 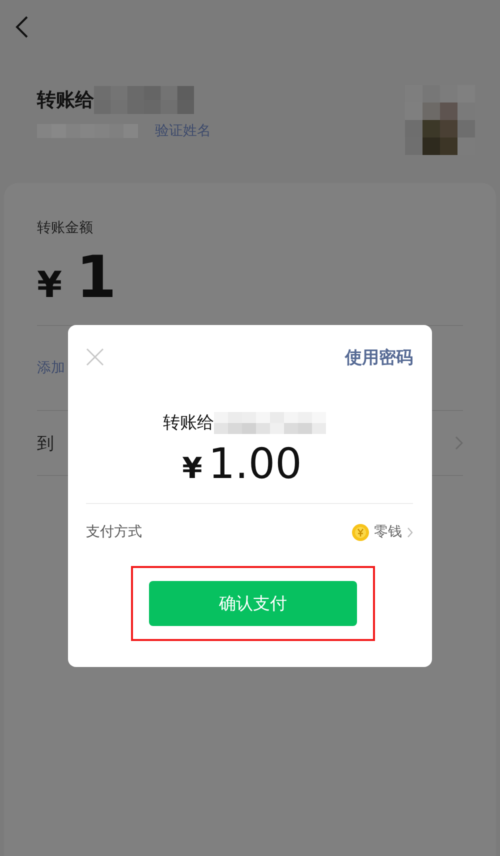 What do you see at coordinates (65, 228) in the screenshot?
I see `amount-label: 转账金额` at bounding box center [65, 228].